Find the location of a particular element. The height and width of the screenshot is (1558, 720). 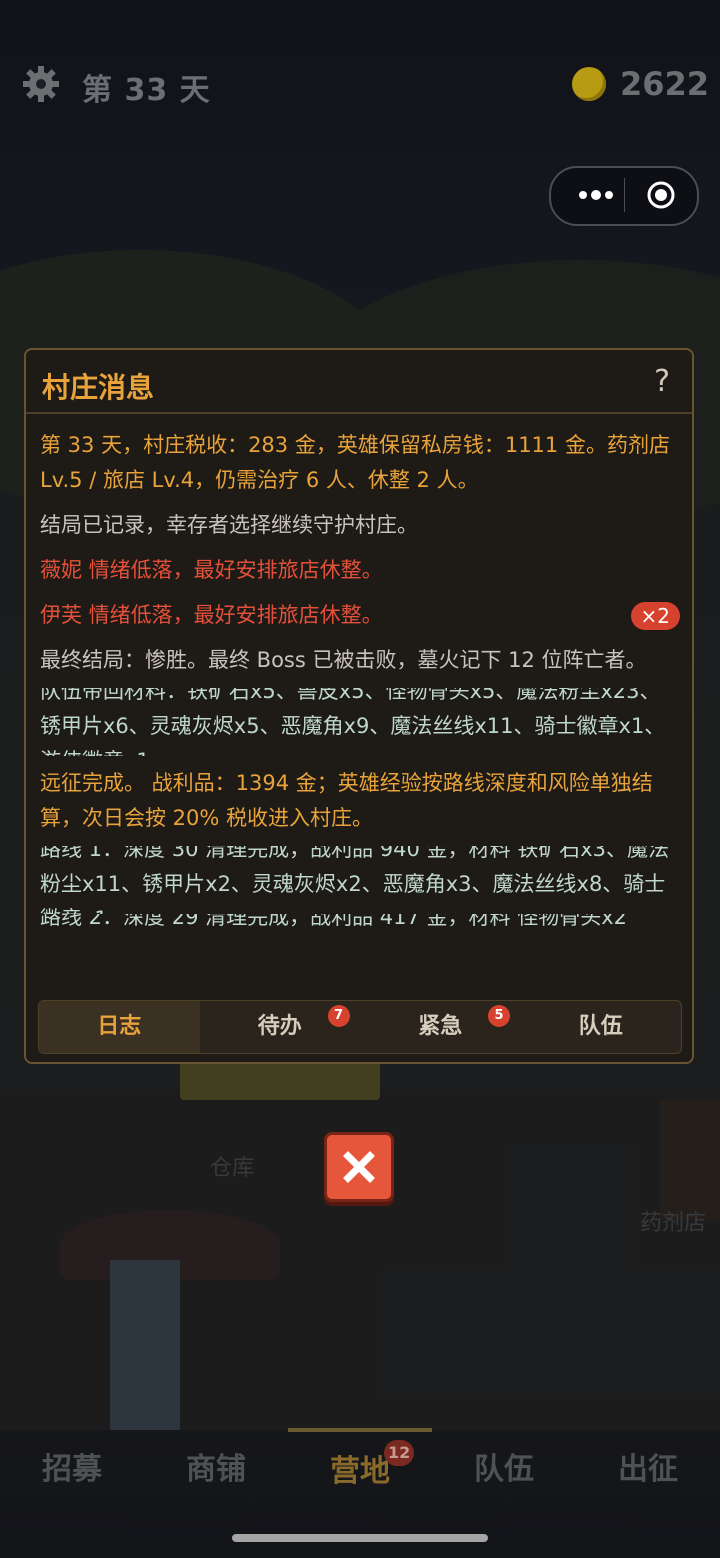

nav-shop: 商铺 is located at coordinates (216, 1472).